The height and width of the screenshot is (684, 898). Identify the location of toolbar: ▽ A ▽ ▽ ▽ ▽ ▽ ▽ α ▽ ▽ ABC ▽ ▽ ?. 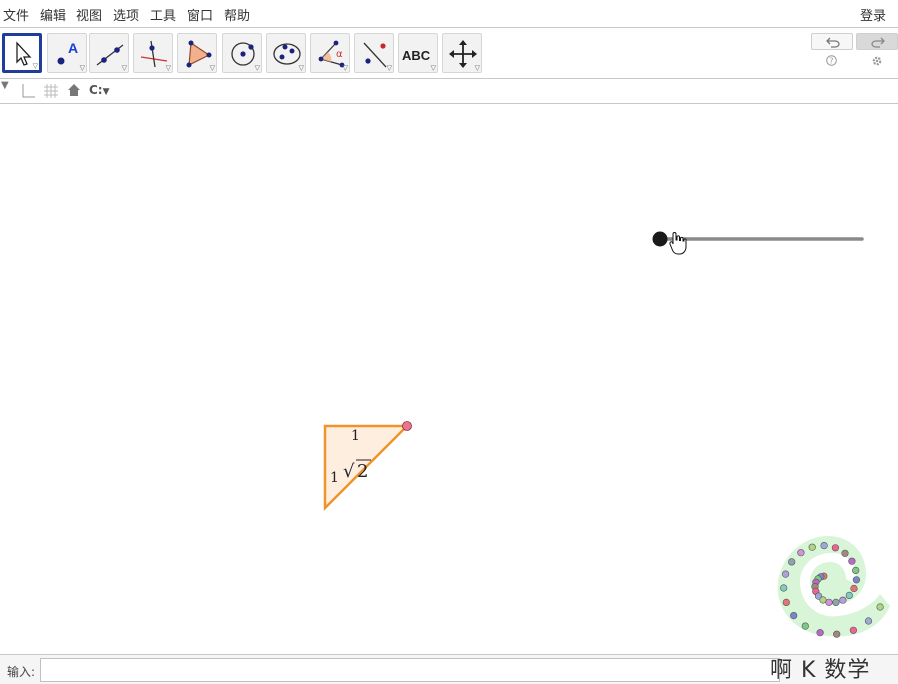
(449, 54).